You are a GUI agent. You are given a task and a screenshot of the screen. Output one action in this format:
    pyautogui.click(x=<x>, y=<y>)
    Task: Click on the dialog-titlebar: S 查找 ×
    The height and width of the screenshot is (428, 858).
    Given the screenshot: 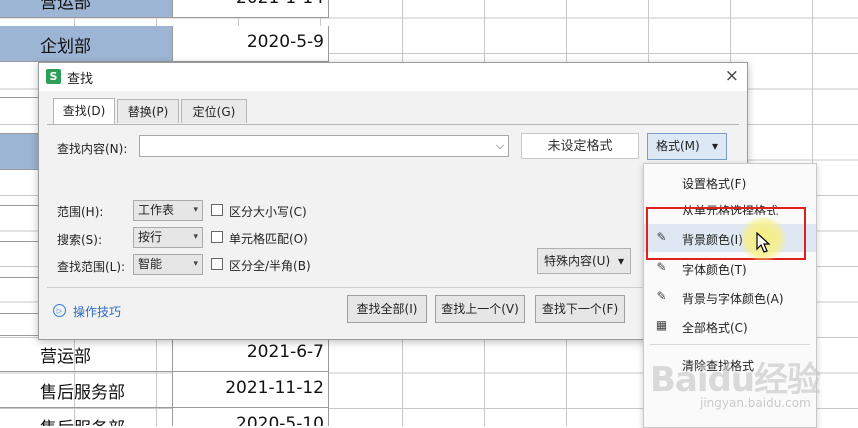 What is the action you would take?
    pyautogui.click(x=393, y=77)
    